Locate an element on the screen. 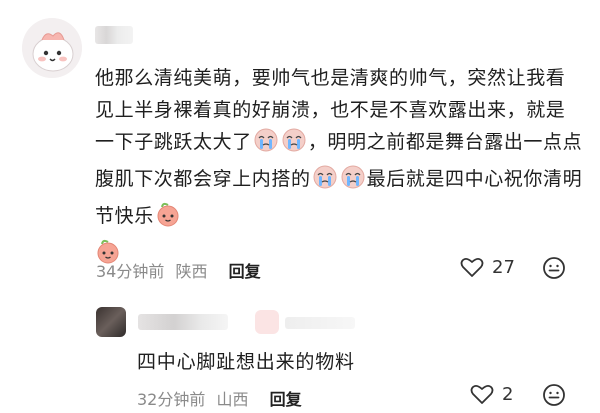  reply-like-button: 2 is located at coordinates (491, 394).